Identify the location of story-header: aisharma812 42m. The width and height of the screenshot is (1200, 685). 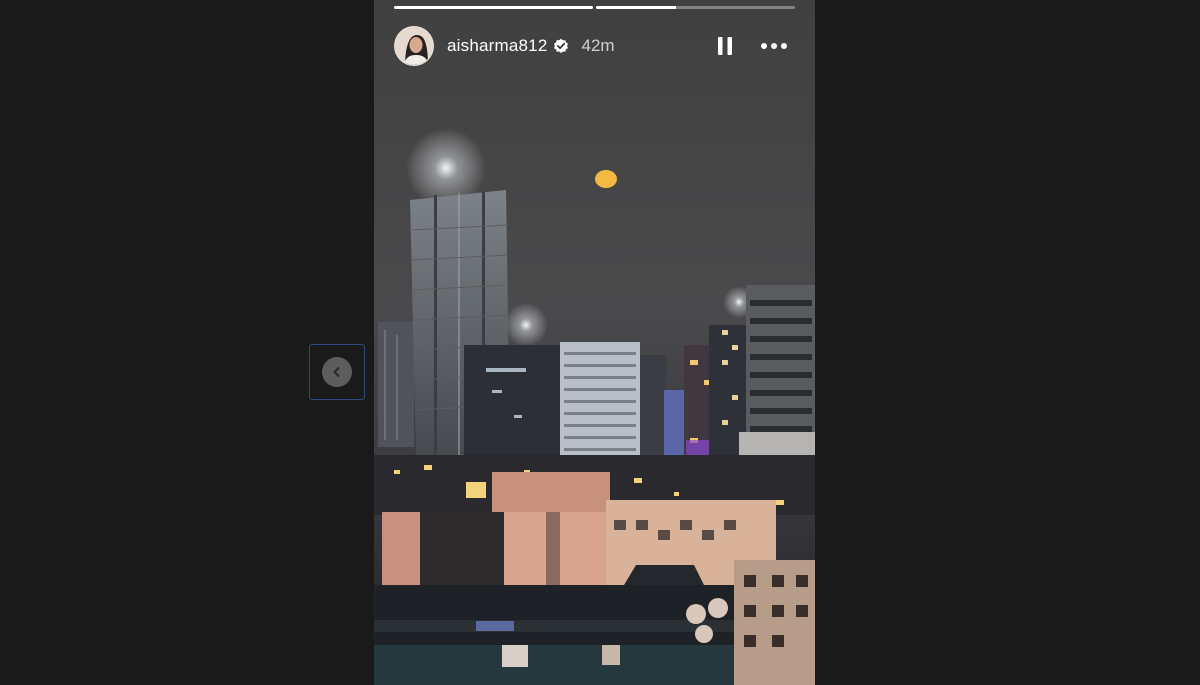
(591, 46).